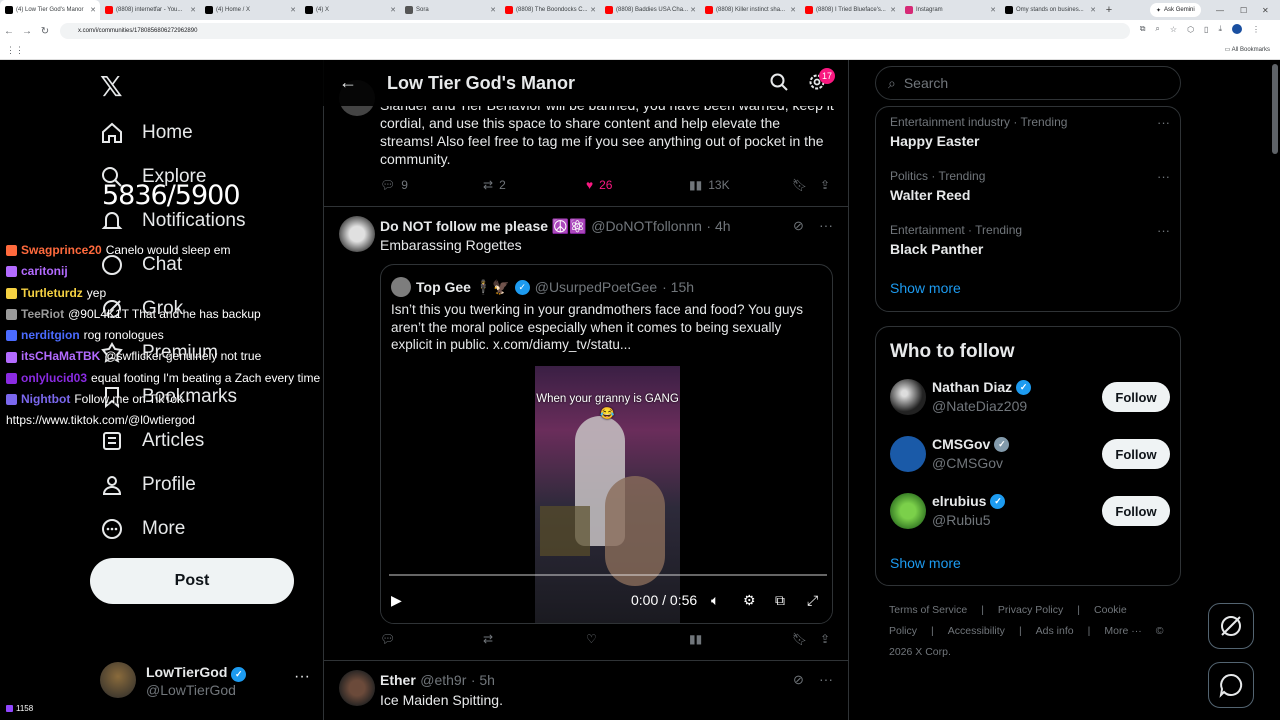 This screenshot has height=720, width=1280. Describe the element at coordinates (111, 86) in the screenshot. I see `x-logo-icon: 𝕏` at that location.